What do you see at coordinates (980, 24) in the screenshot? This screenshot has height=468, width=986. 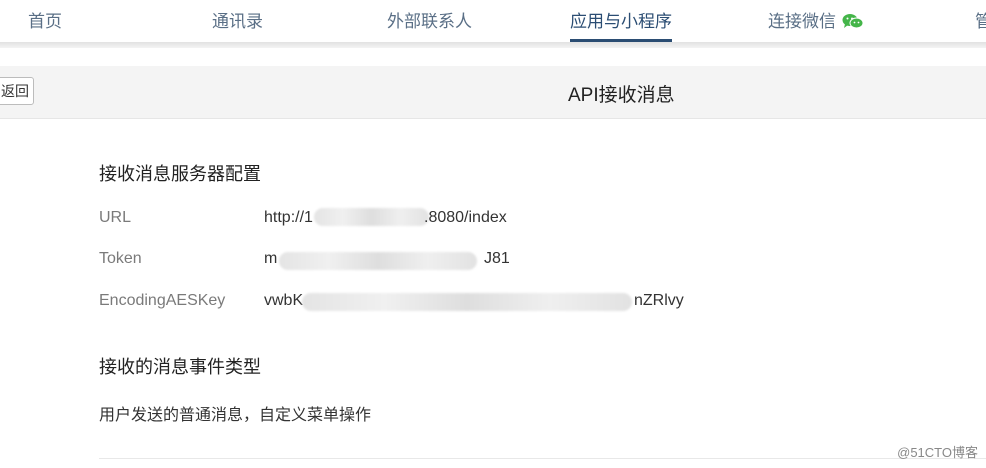 I see `nav-item-manage: 管` at bounding box center [980, 24].